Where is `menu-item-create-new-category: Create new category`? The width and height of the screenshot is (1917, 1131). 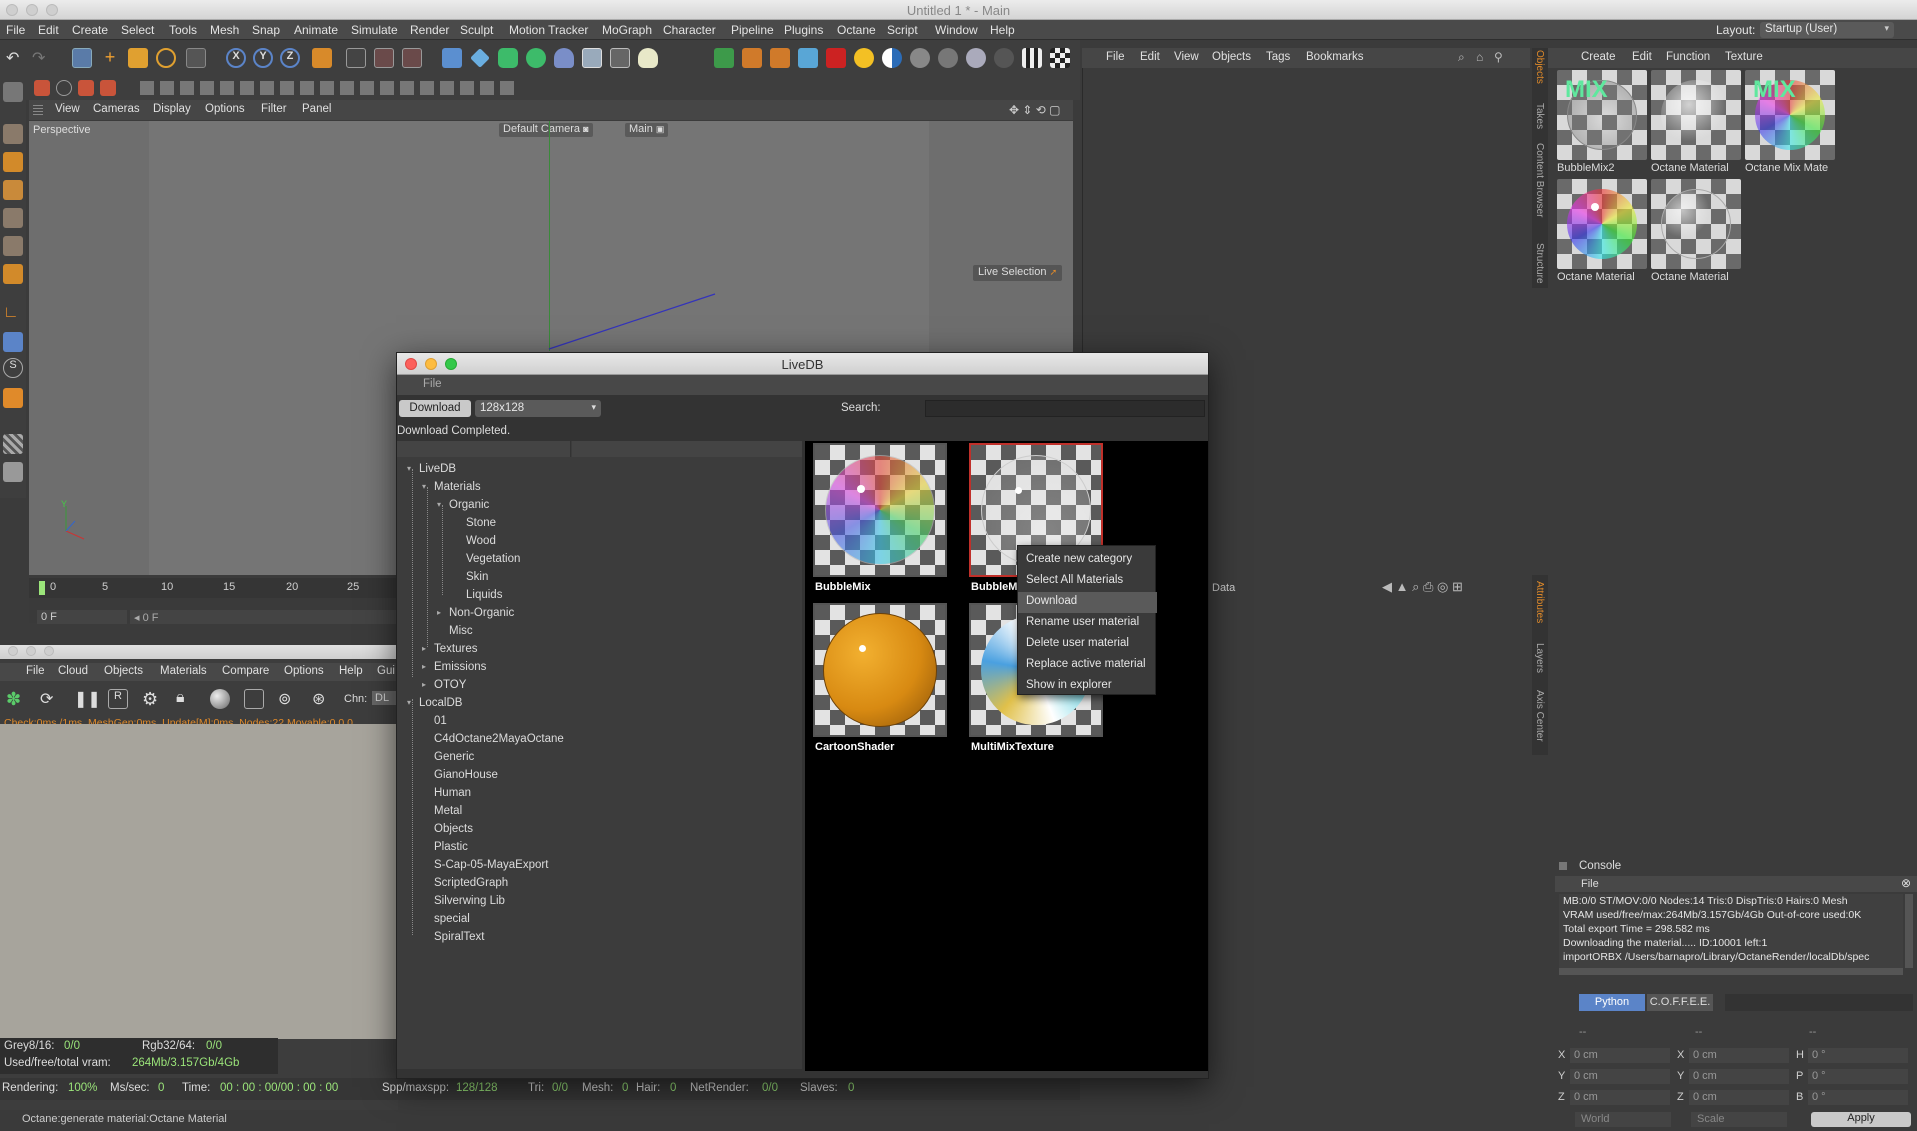 menu-item-create-new-category: Create new category is located at coordinates (1087, 560).